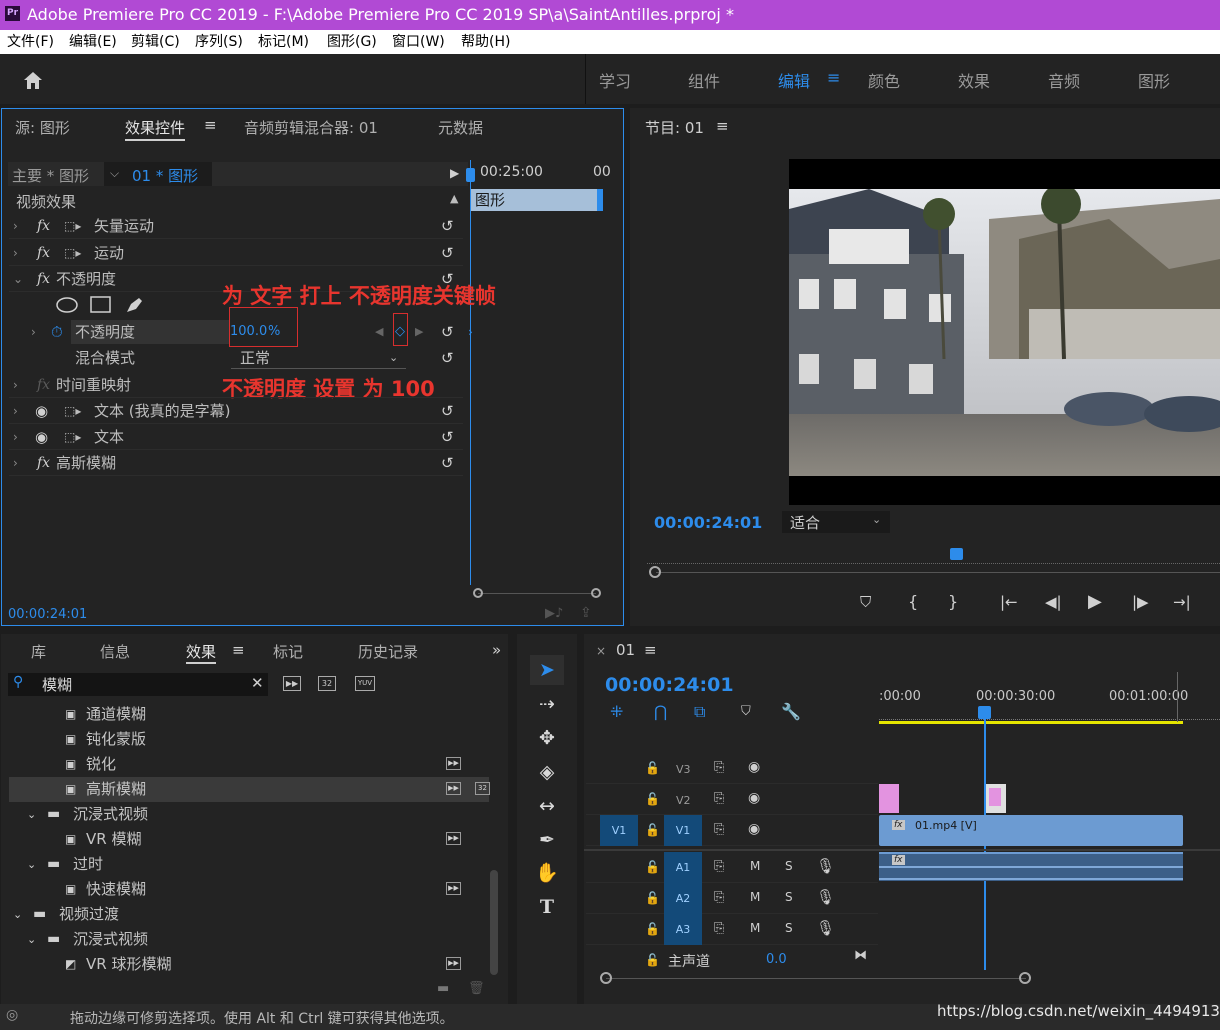  Describe the element at coordinates (953, 601) in the screenshot. I see `mark-out-icon: }` at that location.